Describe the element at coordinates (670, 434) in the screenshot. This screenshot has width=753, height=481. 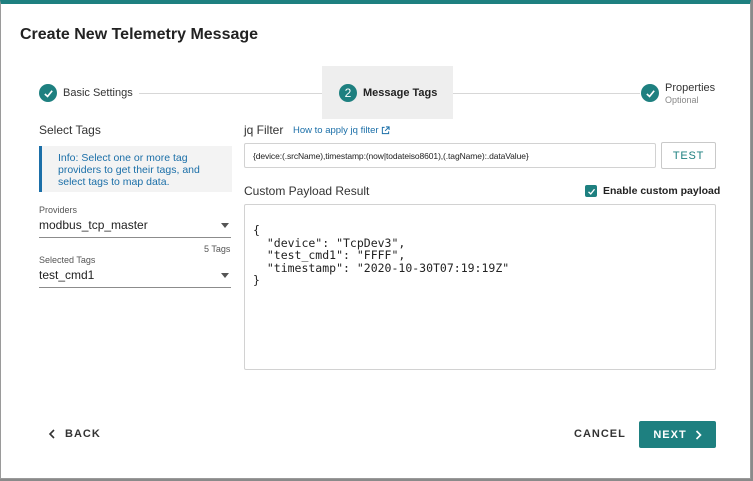
I see `next-label: NEXT` at that location.